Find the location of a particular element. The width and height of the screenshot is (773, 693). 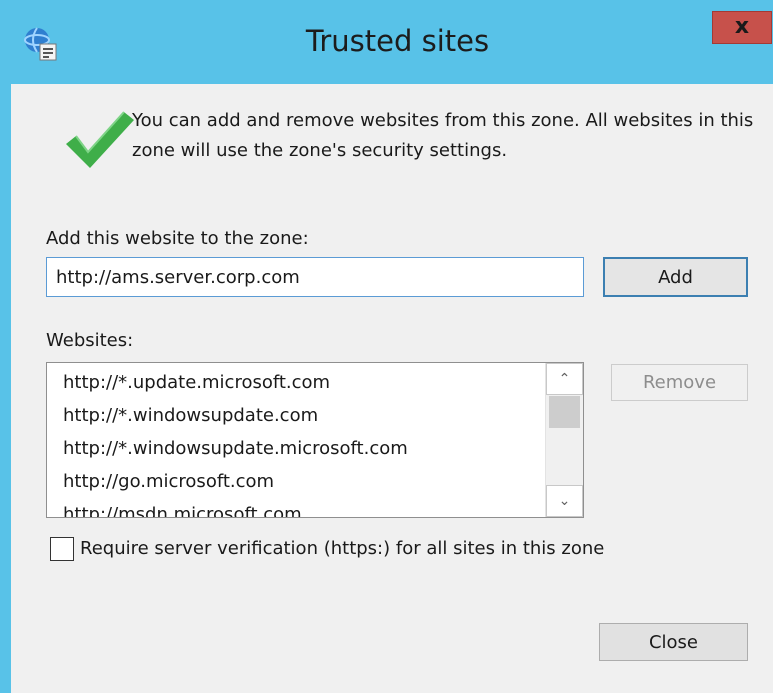

add-website-label: Add this website to the zone: is located at coordinates (177, 238).